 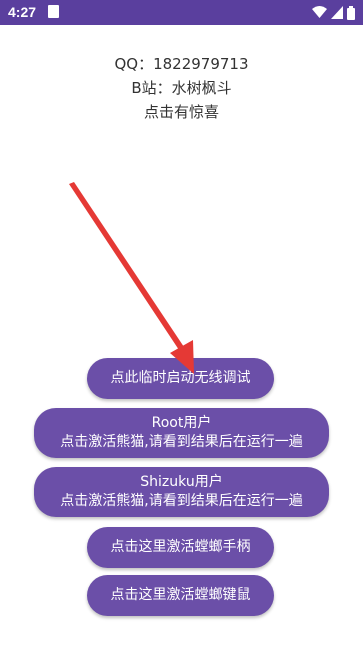 I want to click on surprise-hint-link: 点击有惊喜, so click(x=181, y=112).